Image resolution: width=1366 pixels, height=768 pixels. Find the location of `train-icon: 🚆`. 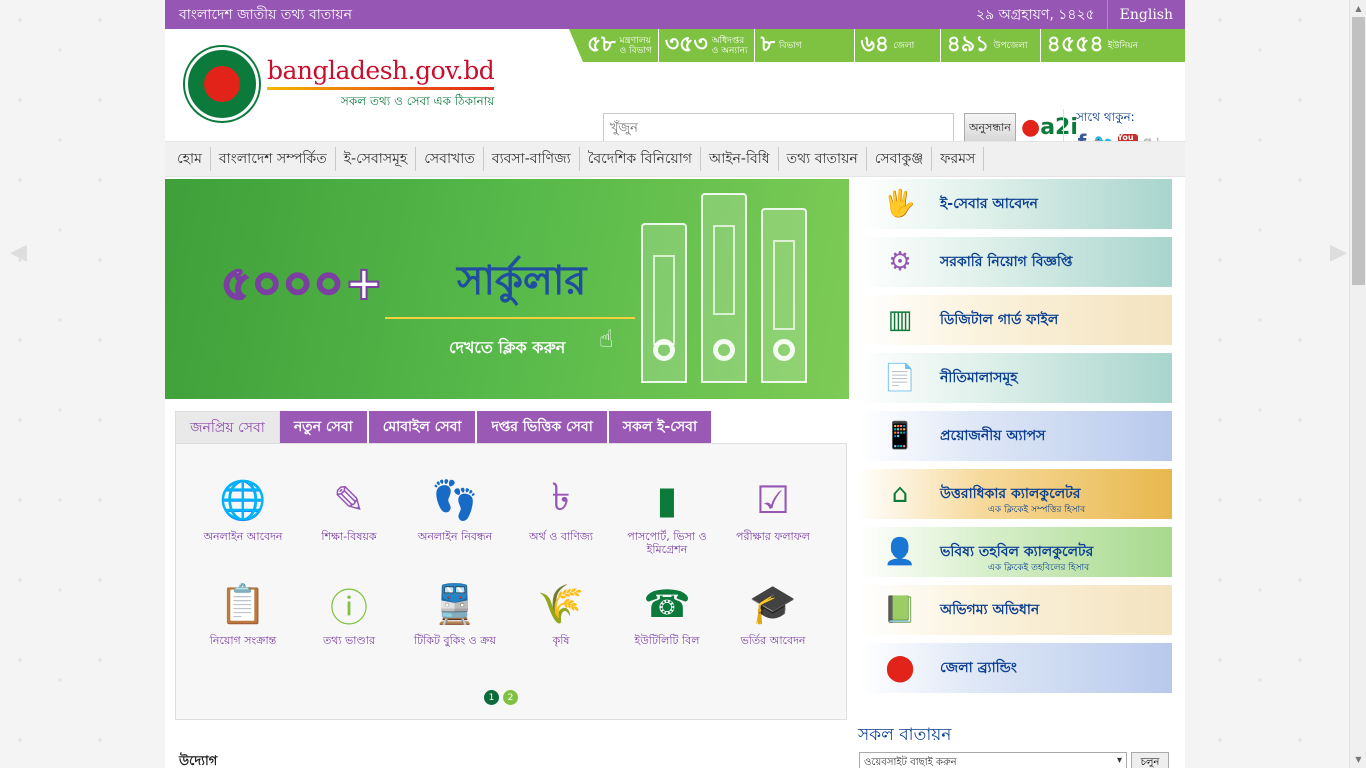

train-icon: 🚆 is located at coordinates (455, 603).